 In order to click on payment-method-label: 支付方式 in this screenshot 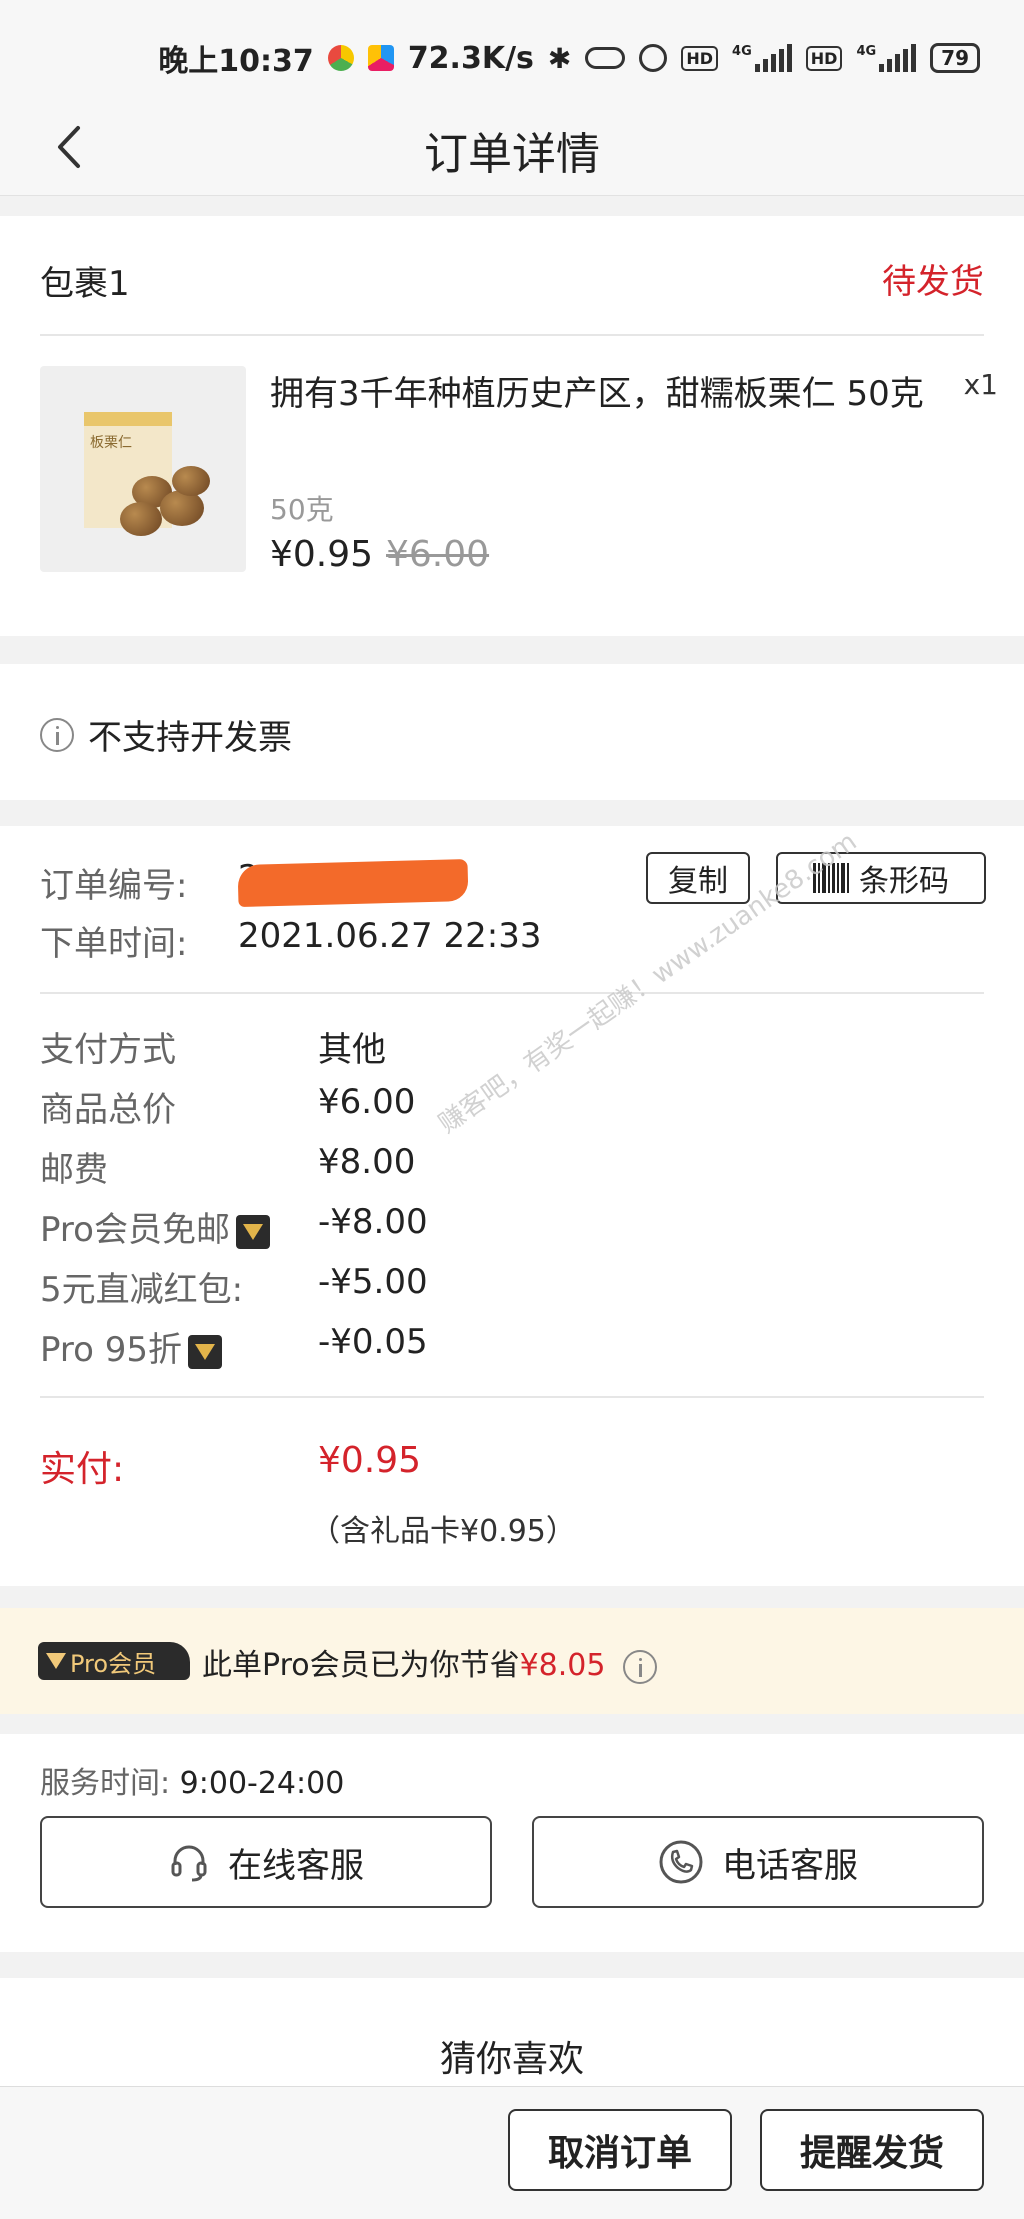, I will do `click(108, 1050)`.